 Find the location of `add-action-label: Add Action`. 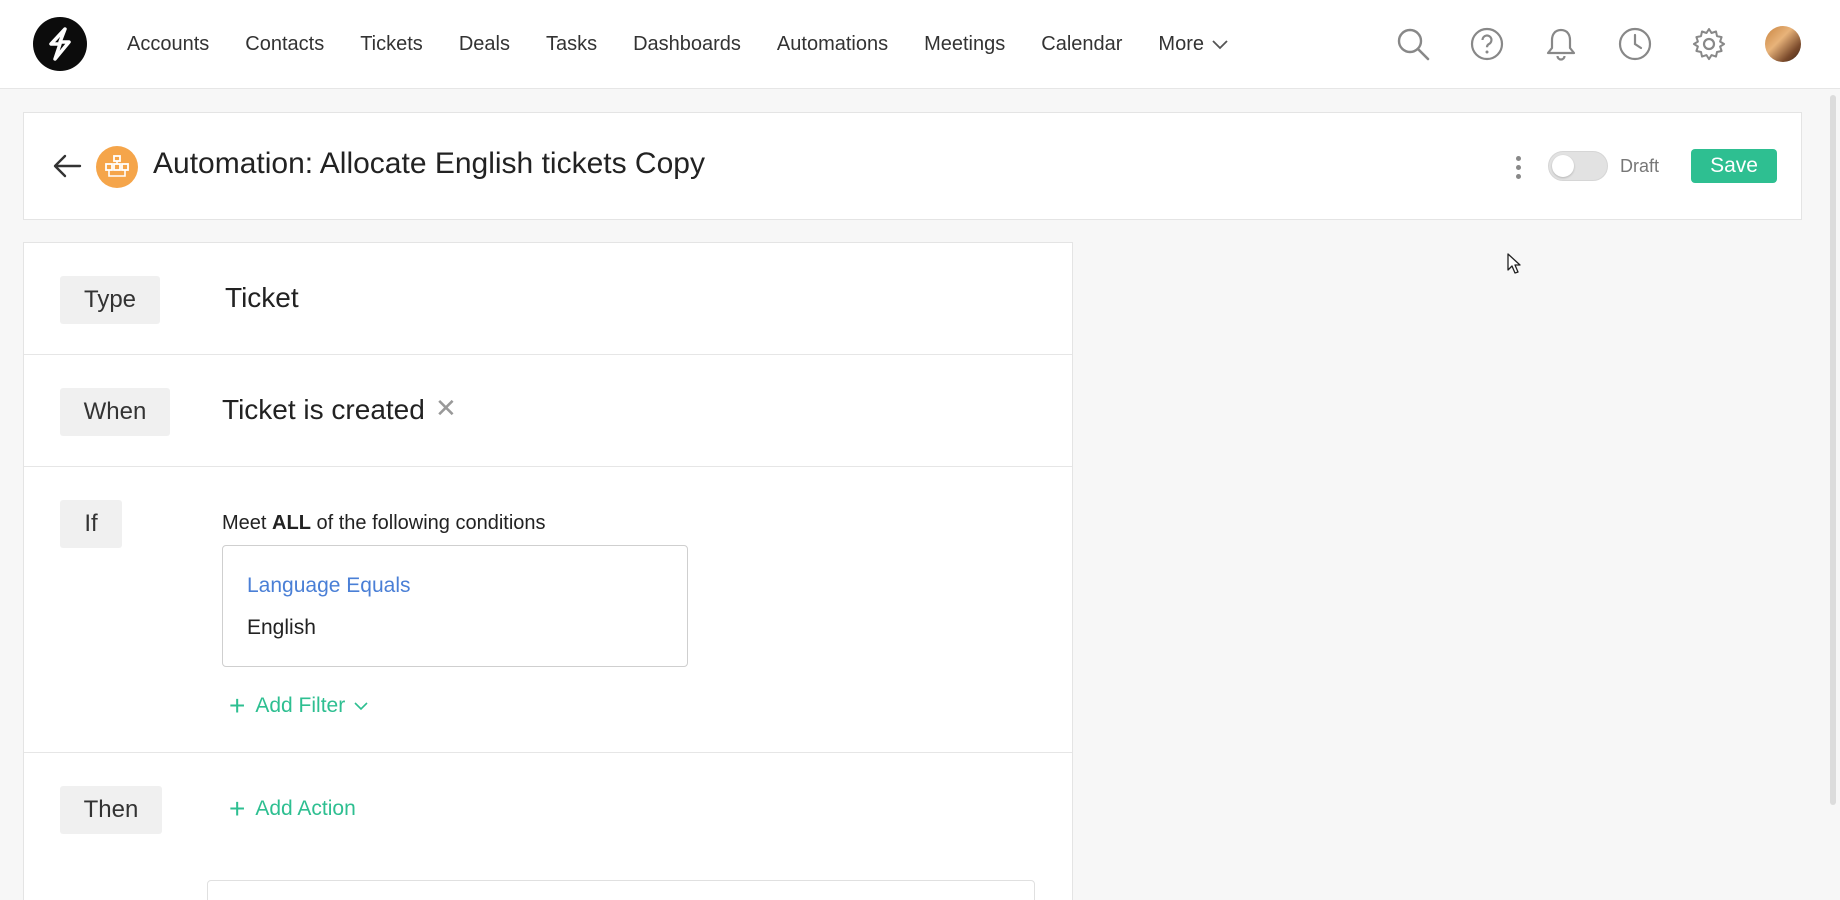

add-action-label: Add Action is located at coordinates (305, 808).